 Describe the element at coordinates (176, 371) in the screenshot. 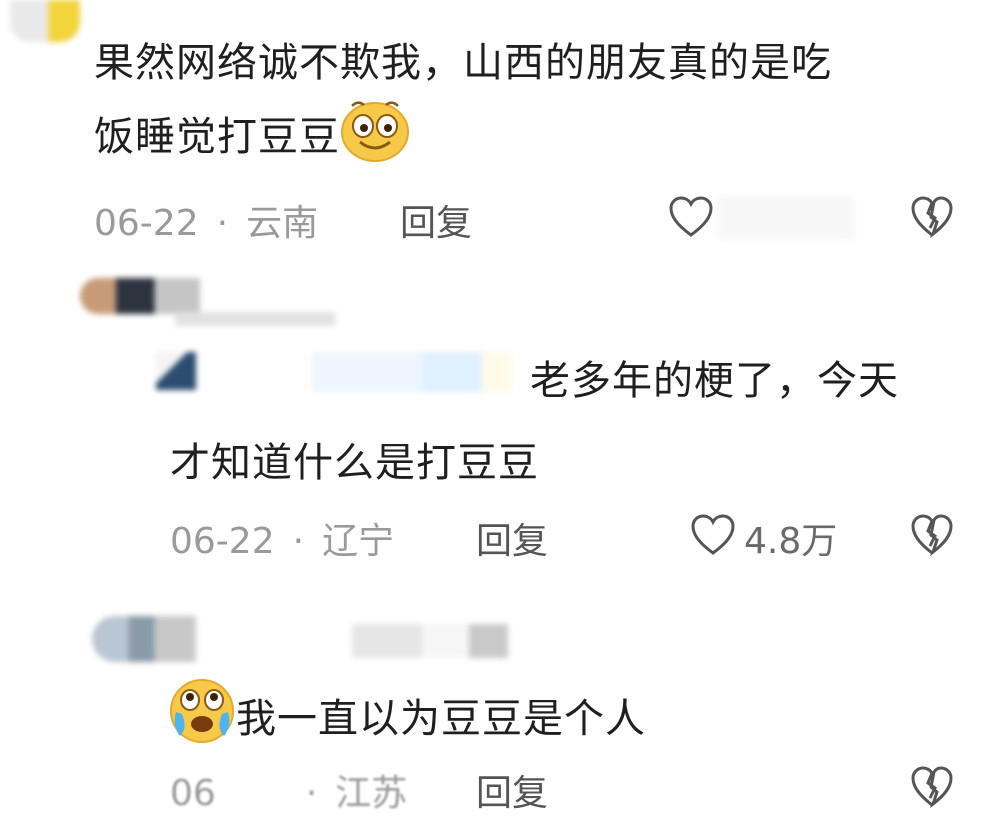

I see `reply-avatar` at that location.